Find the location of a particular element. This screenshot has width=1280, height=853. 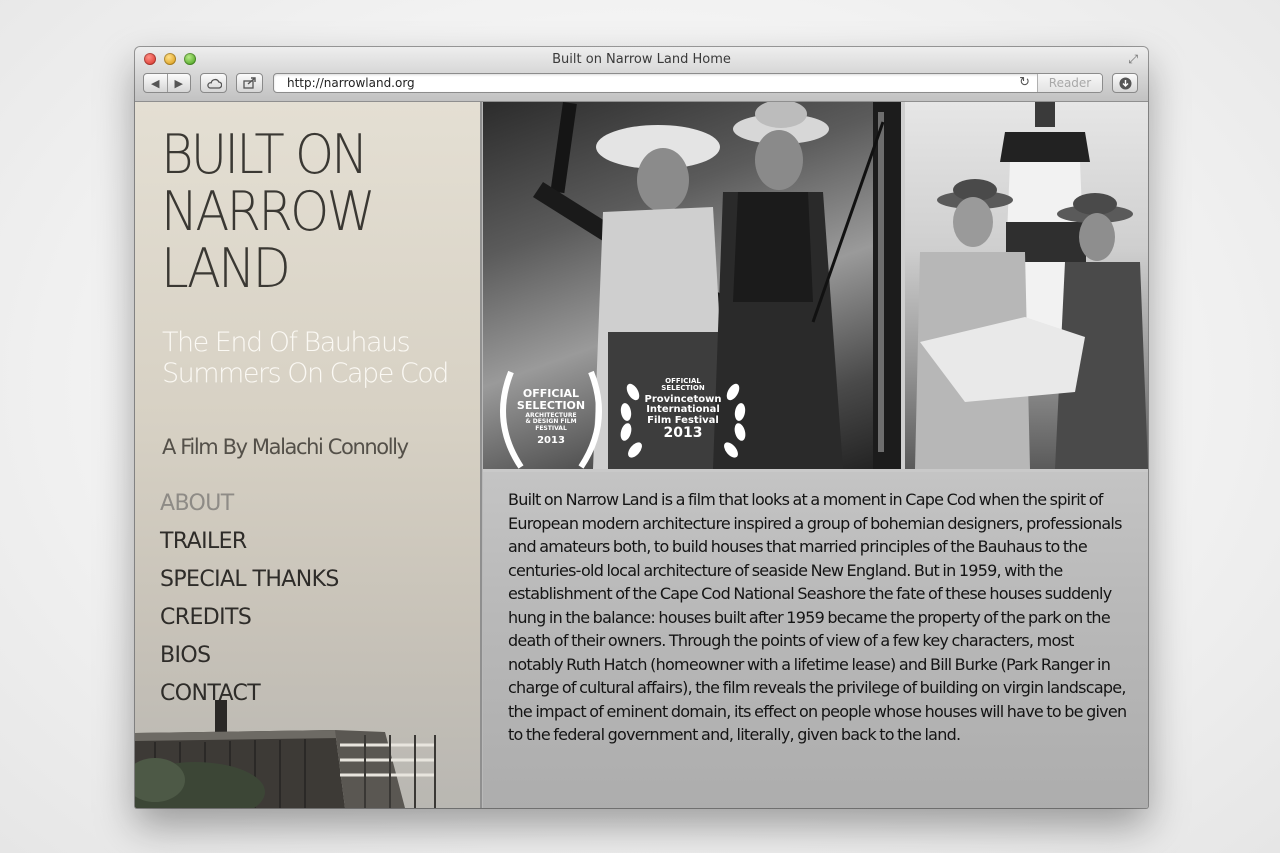

address-bar: http://narrowland.org ↻ Reader is located at coordinates (688, 83).